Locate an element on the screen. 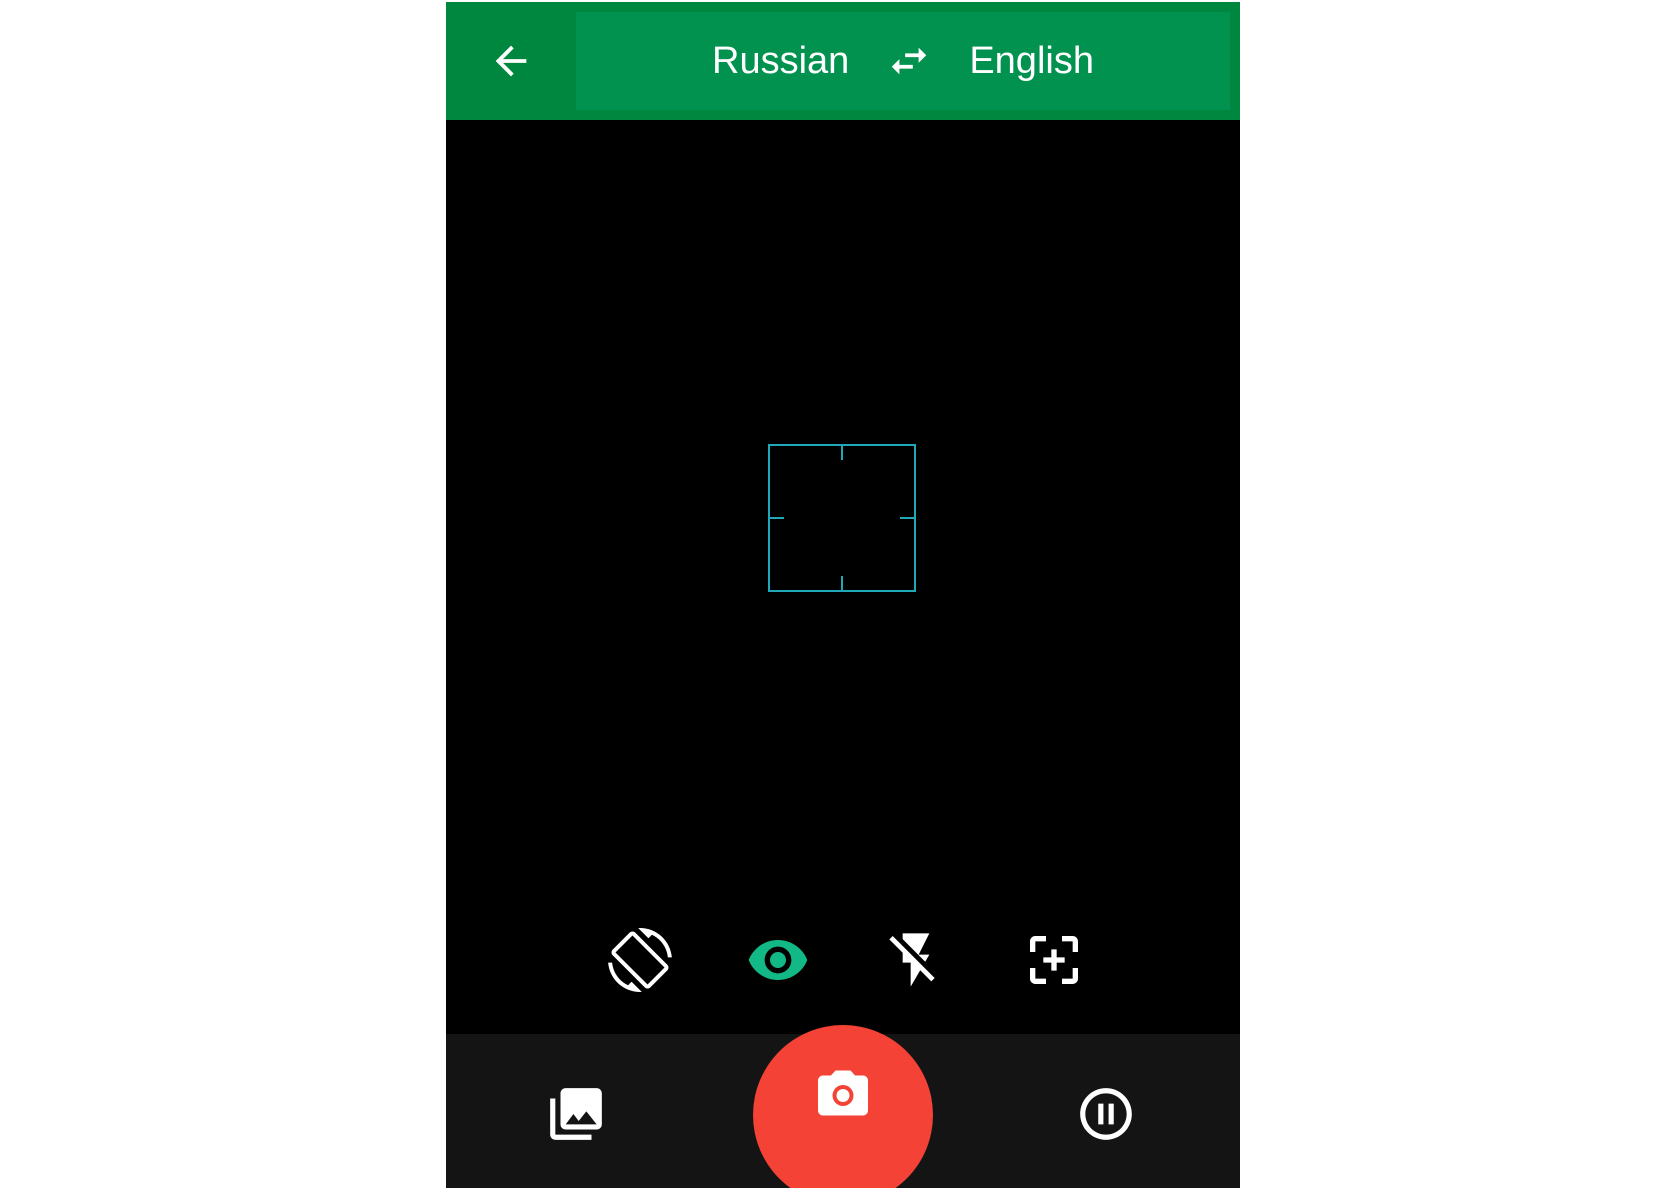 This screenshot has height=1188, width=1680. language-selector: Russian English is located at coordinates (903, 61).